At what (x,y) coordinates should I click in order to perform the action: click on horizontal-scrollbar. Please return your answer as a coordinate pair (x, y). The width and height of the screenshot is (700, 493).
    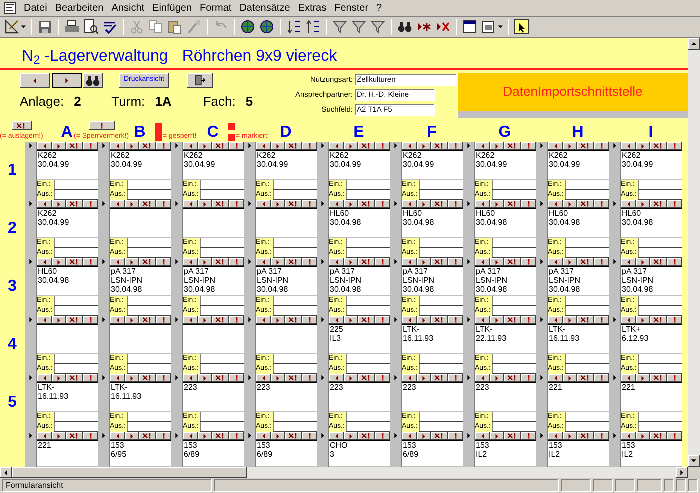
    Looking at the image, I should click on (350, 472).